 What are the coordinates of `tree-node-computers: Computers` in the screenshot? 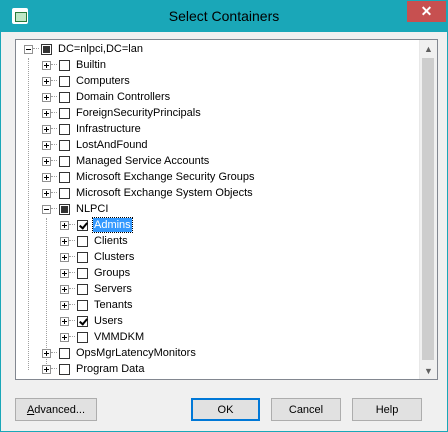 It's located at (86, 81).